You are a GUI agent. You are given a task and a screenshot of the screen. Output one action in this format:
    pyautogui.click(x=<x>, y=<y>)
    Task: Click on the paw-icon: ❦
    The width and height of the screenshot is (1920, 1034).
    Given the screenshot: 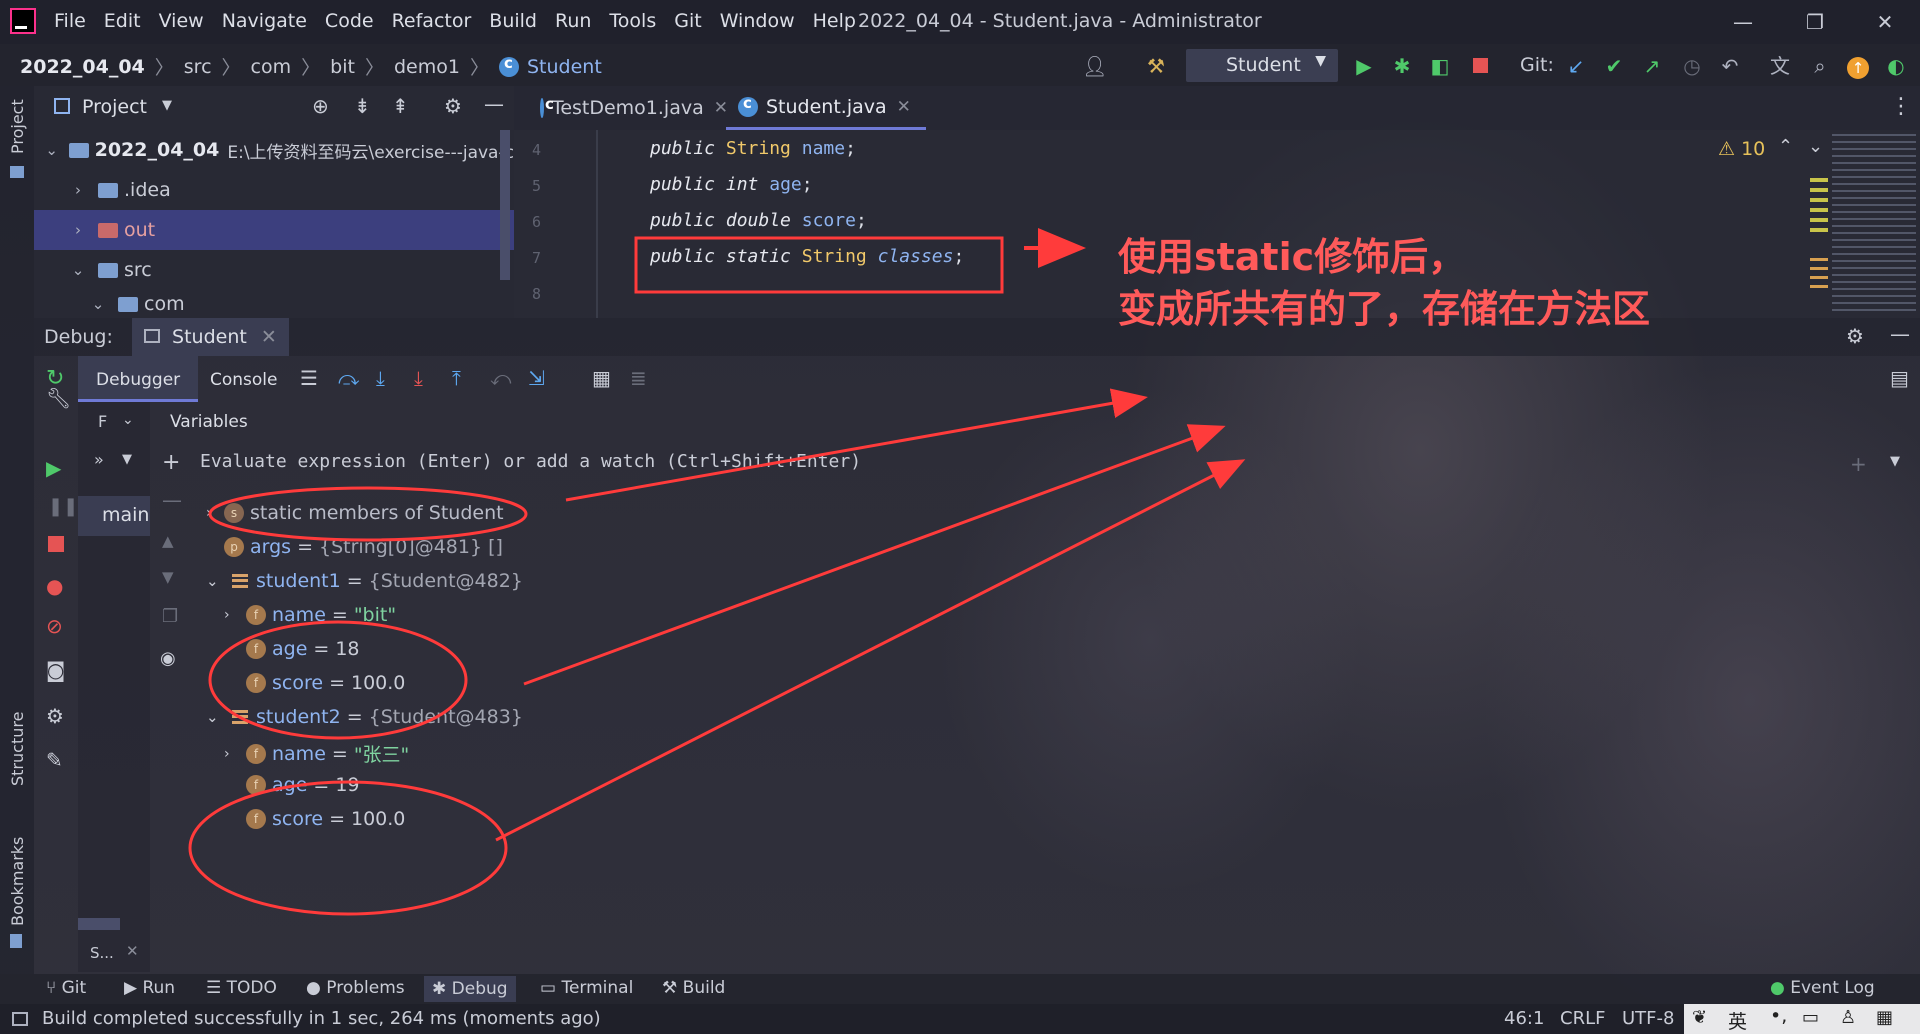 What is the action you would take?
    pyautogui.click(x=1699, y=1017)
    